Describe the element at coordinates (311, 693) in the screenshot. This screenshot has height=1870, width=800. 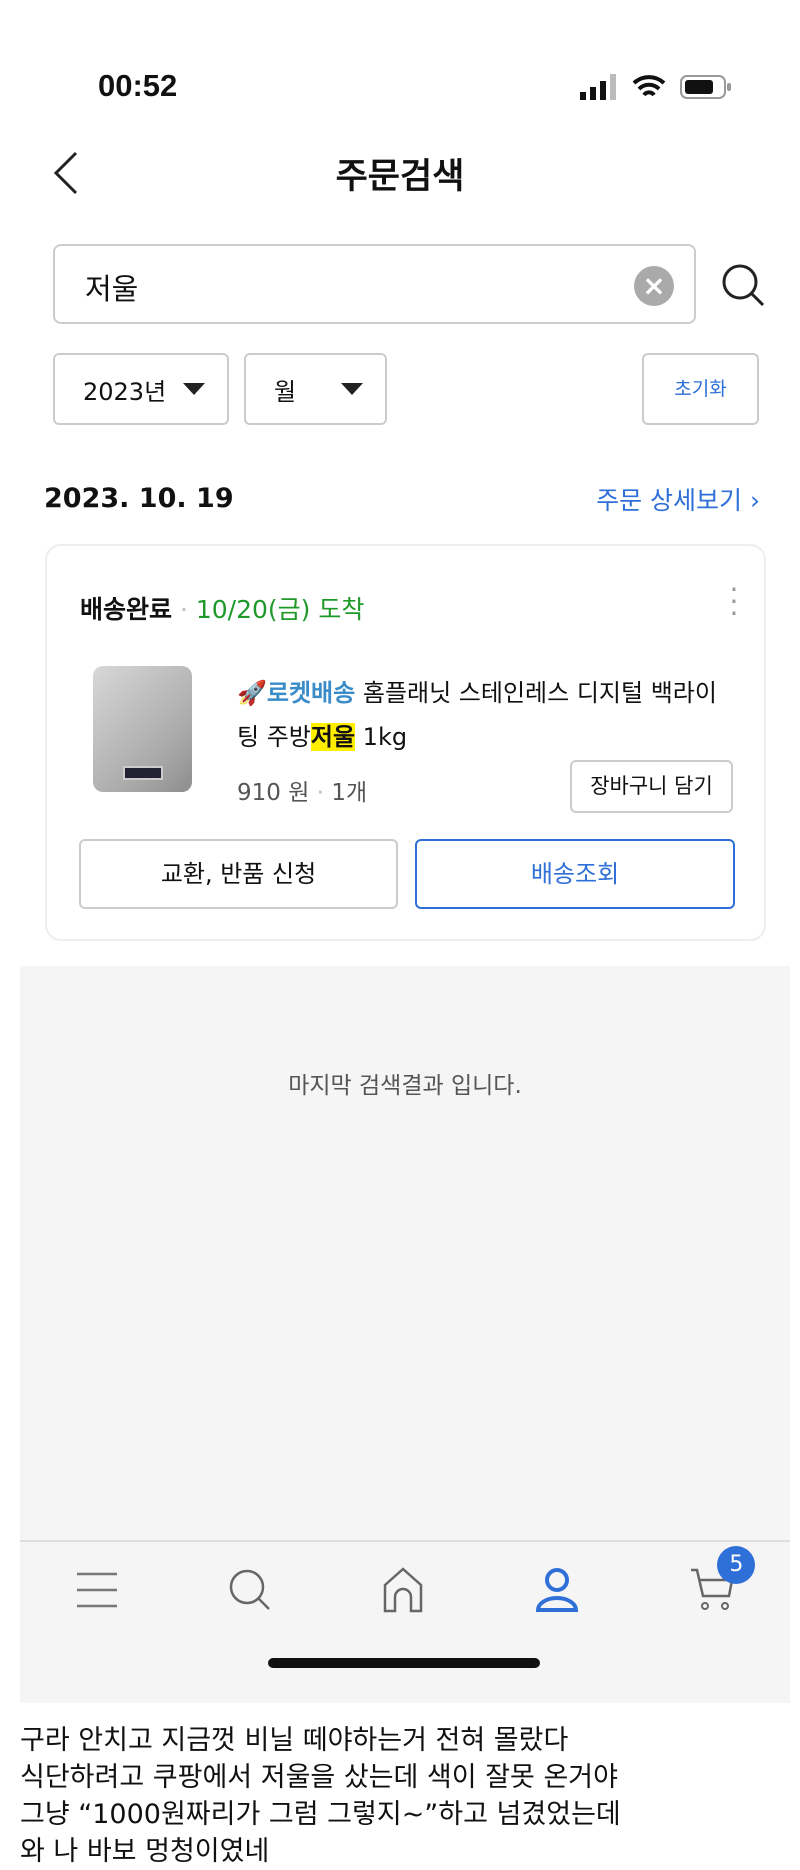
I see `rocket-label: 로켓배송` at that location.